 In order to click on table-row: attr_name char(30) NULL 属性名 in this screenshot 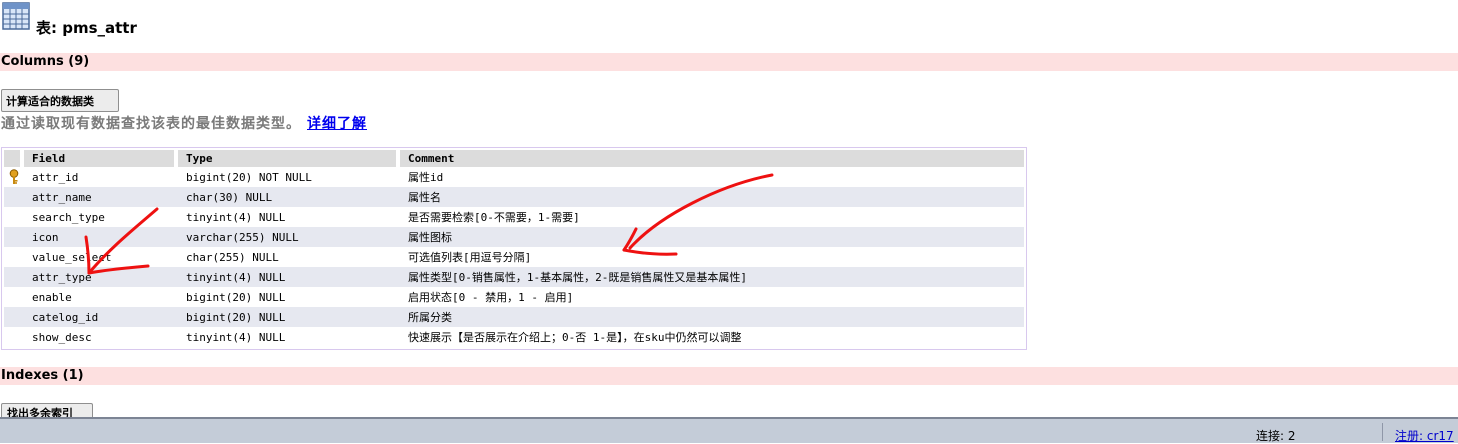, I will do `click(514, 197)`.